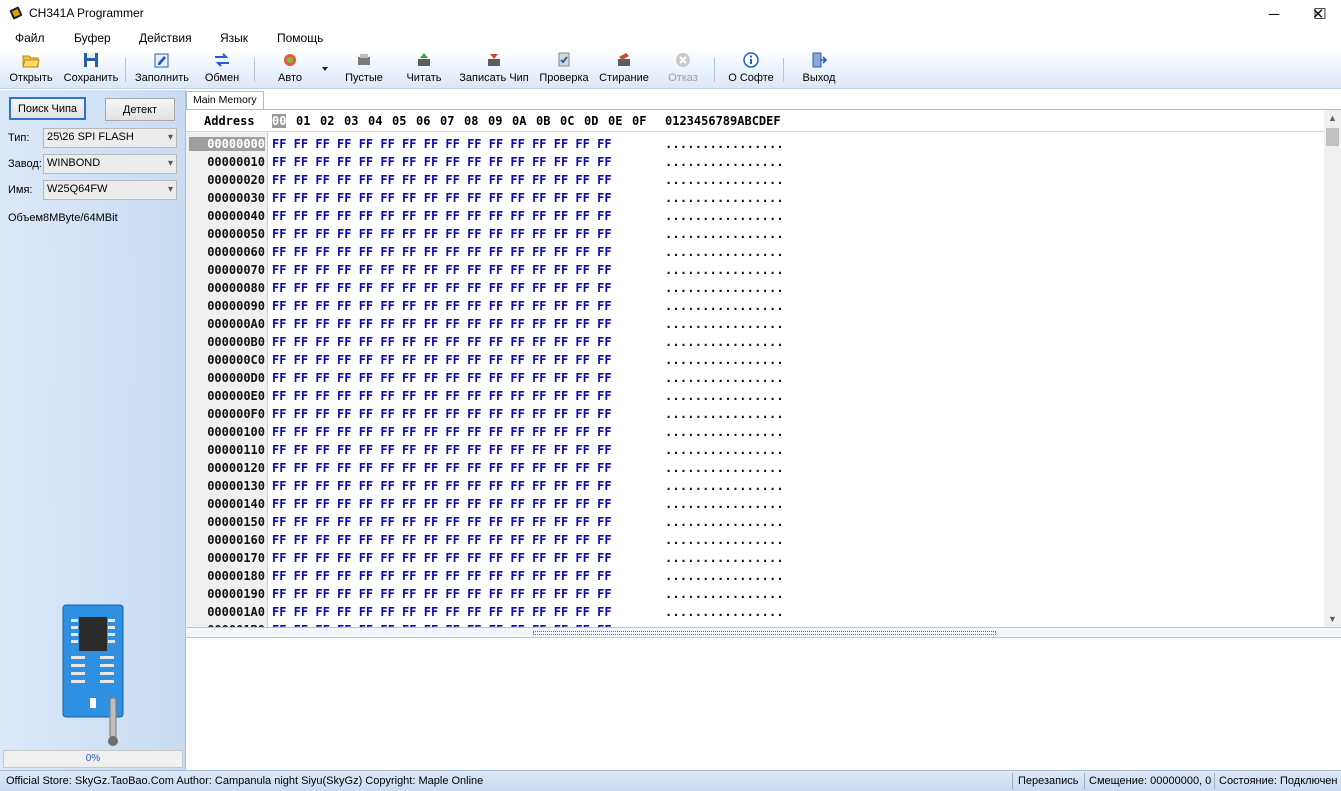 This screenshot has width=1341, height=791. I want to click on menu-buffer: Буфер, so click(92, 38).